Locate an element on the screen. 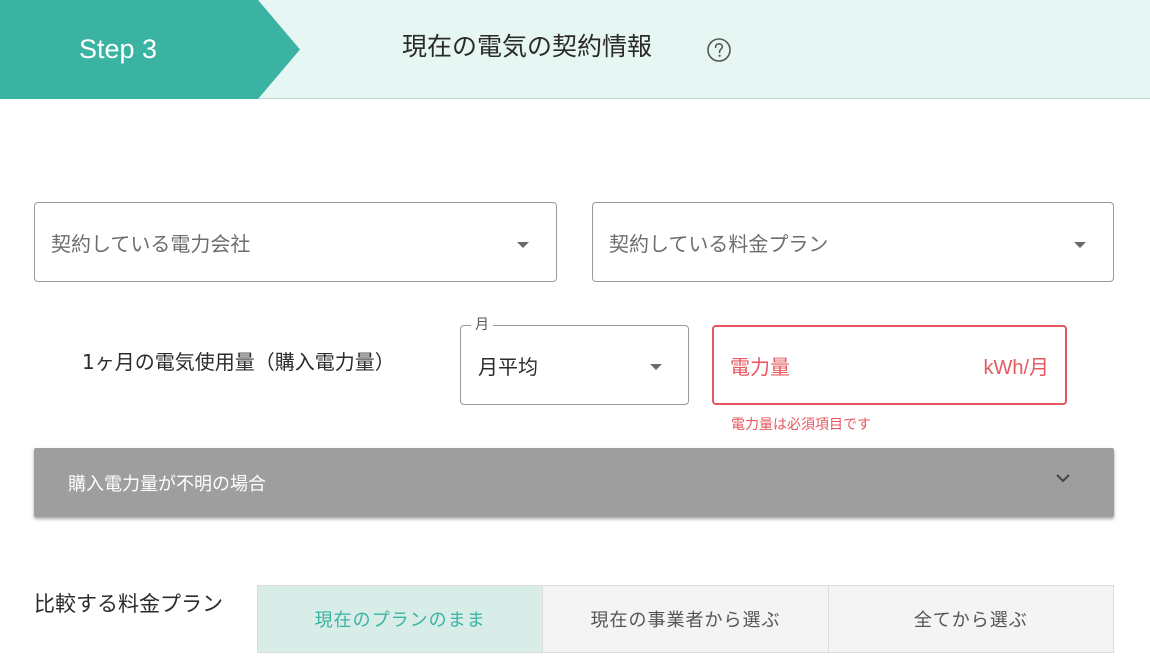  page-title: 現在の電気の契約情報 is located at coordinates (527, 46).